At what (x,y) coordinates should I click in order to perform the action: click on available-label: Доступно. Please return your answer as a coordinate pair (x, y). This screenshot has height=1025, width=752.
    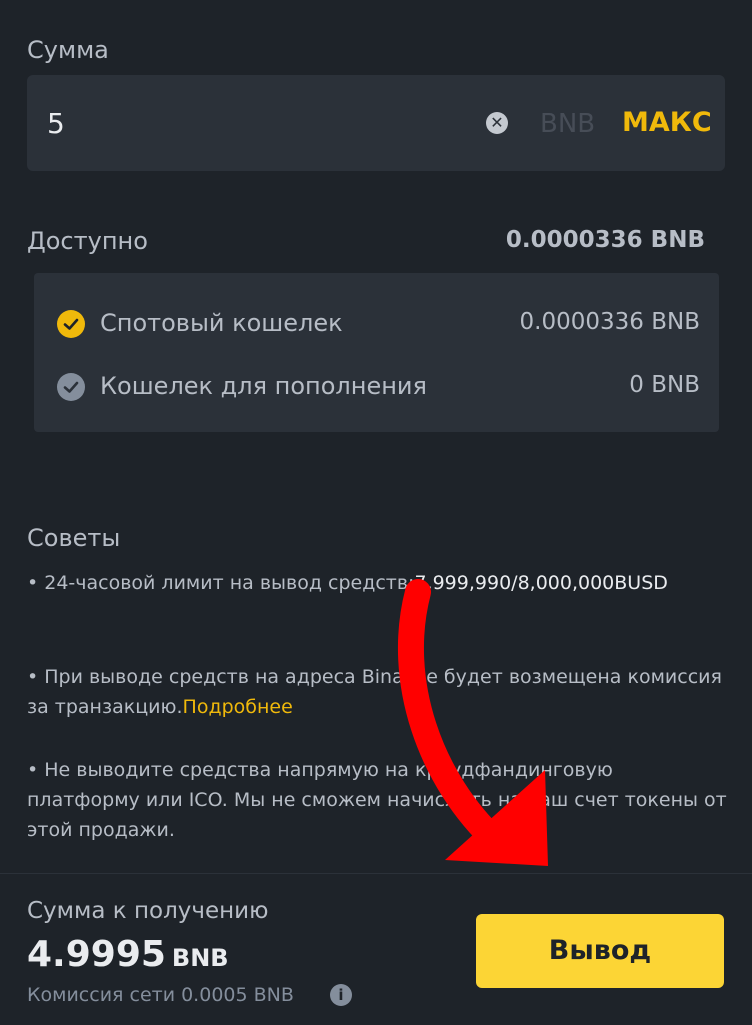
    Looking at the image, I should click on (87, 241).